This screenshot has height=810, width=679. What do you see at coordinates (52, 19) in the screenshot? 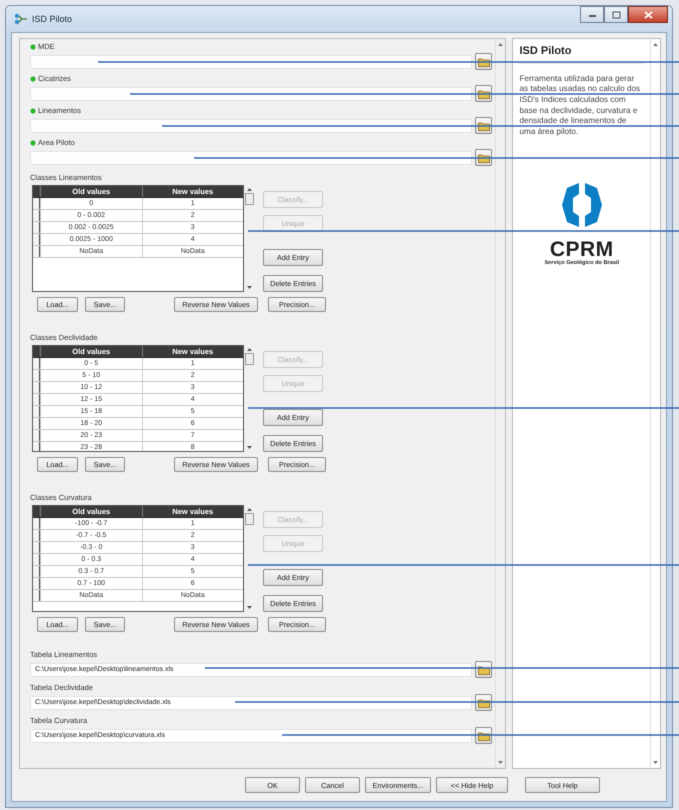
I see `window-title: ISD Piloto` at bounding box center [52, 19].